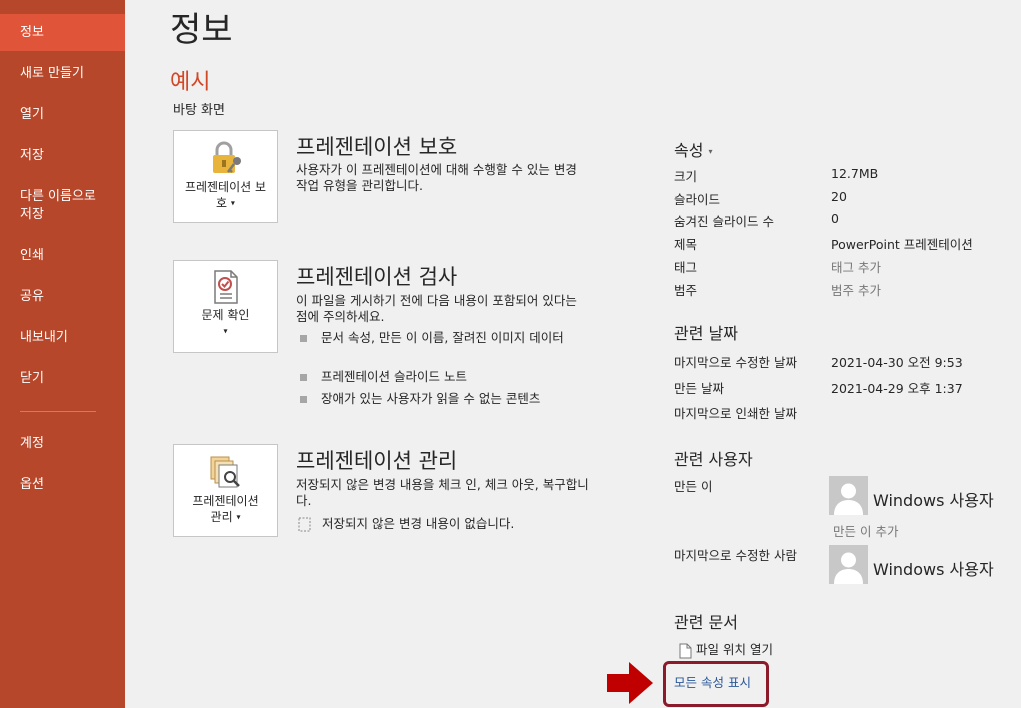  I want to click on show-all-properties-link: 모든 속성 표시, so click(712, 681).